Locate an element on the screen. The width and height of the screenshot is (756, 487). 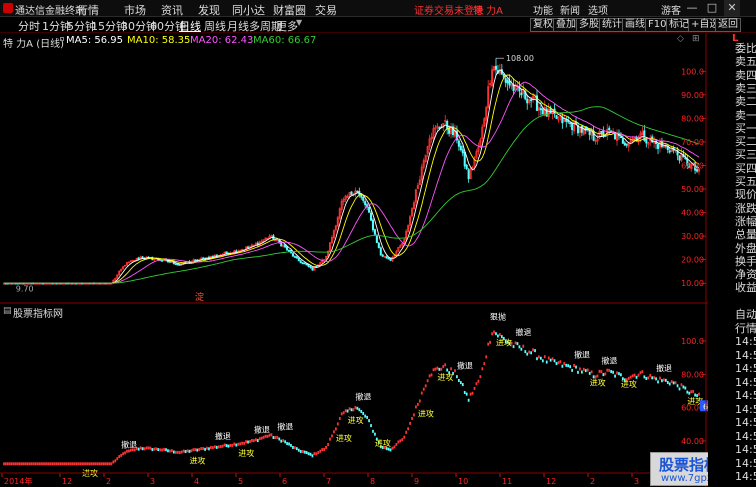
sidebar-time: 14:56 is located at coordinates (745, 476).